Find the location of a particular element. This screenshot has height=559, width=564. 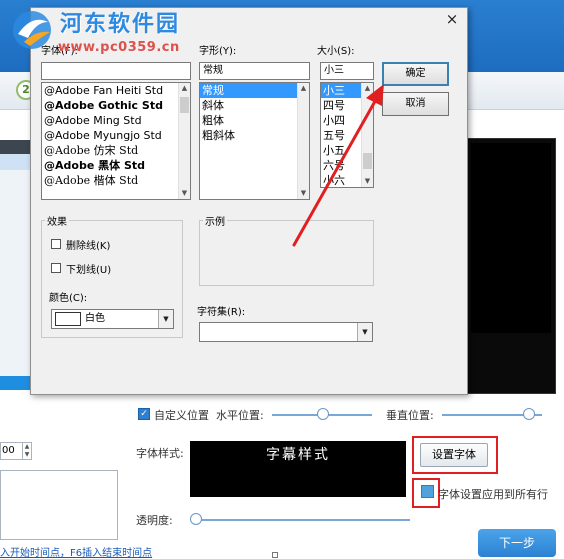

close-icon: × is located at coordinates (452, 19).